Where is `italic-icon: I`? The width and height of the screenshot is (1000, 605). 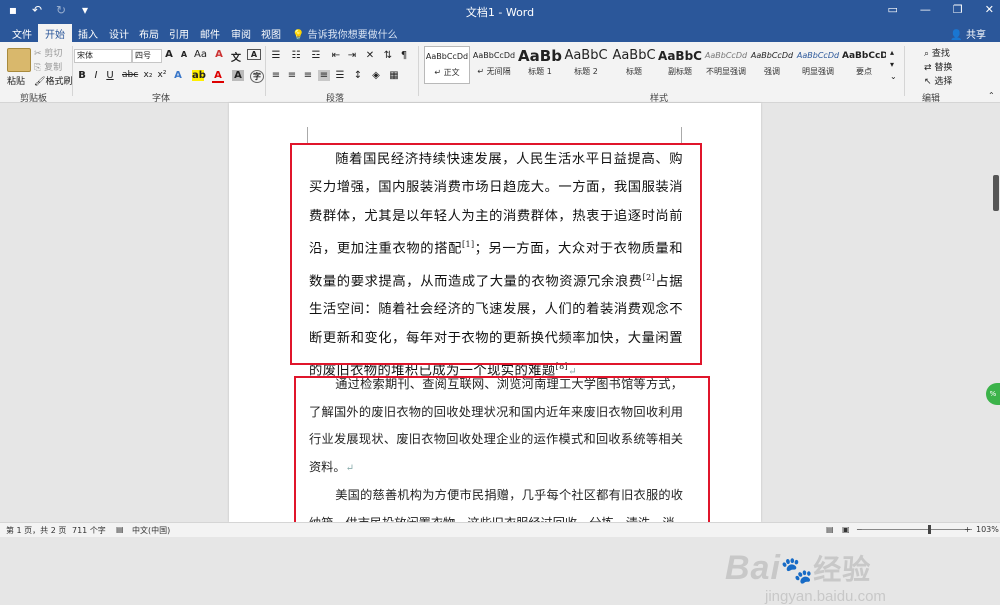
italic-icon: I is located at coordinates (96, 75).